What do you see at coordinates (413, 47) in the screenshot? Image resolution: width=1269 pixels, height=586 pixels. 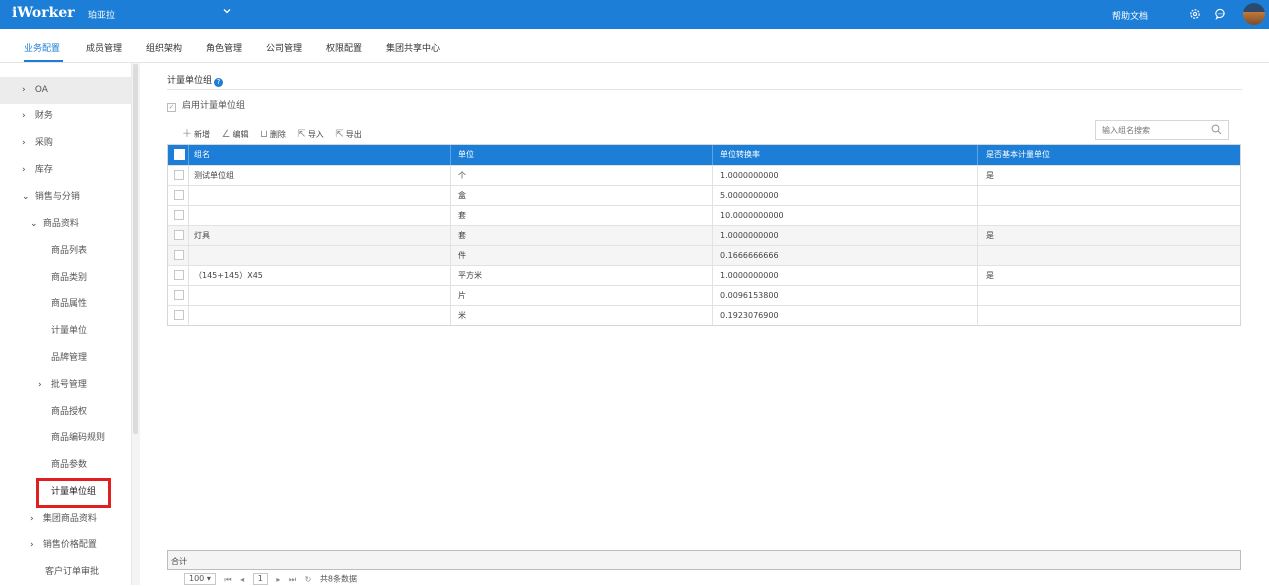 I see `nav-item-group-share: 集团共享中心` at bounding box center [413, 47].